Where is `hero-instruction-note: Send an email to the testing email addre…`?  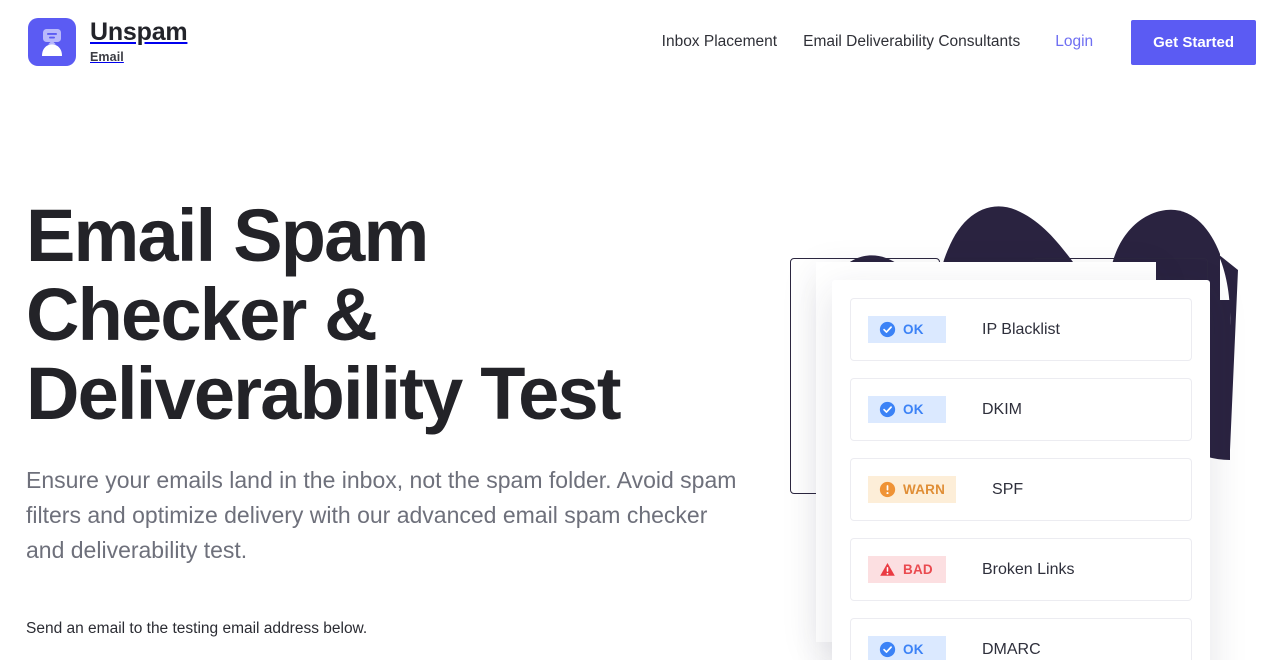 hero-instruction-note: Send an email to the testing email addre… is located at coordinates (197, 628).